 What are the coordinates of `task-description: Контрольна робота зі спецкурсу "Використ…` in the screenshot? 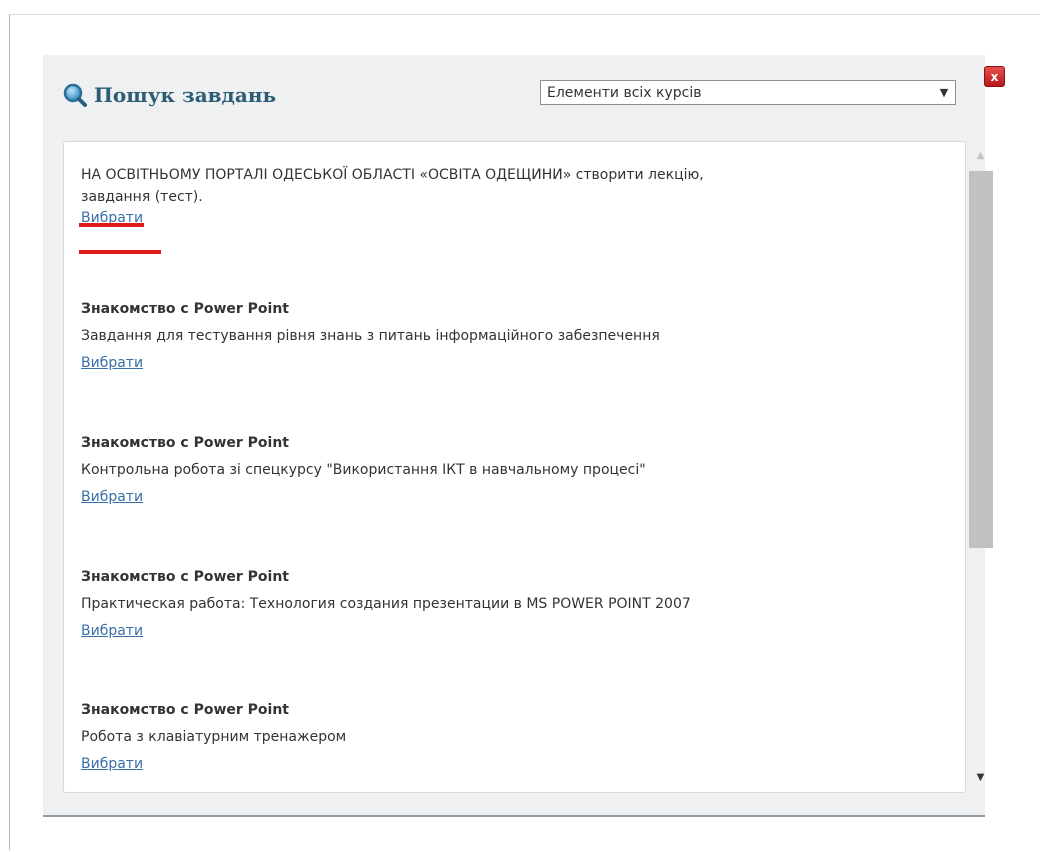 It's located at (363, 470).